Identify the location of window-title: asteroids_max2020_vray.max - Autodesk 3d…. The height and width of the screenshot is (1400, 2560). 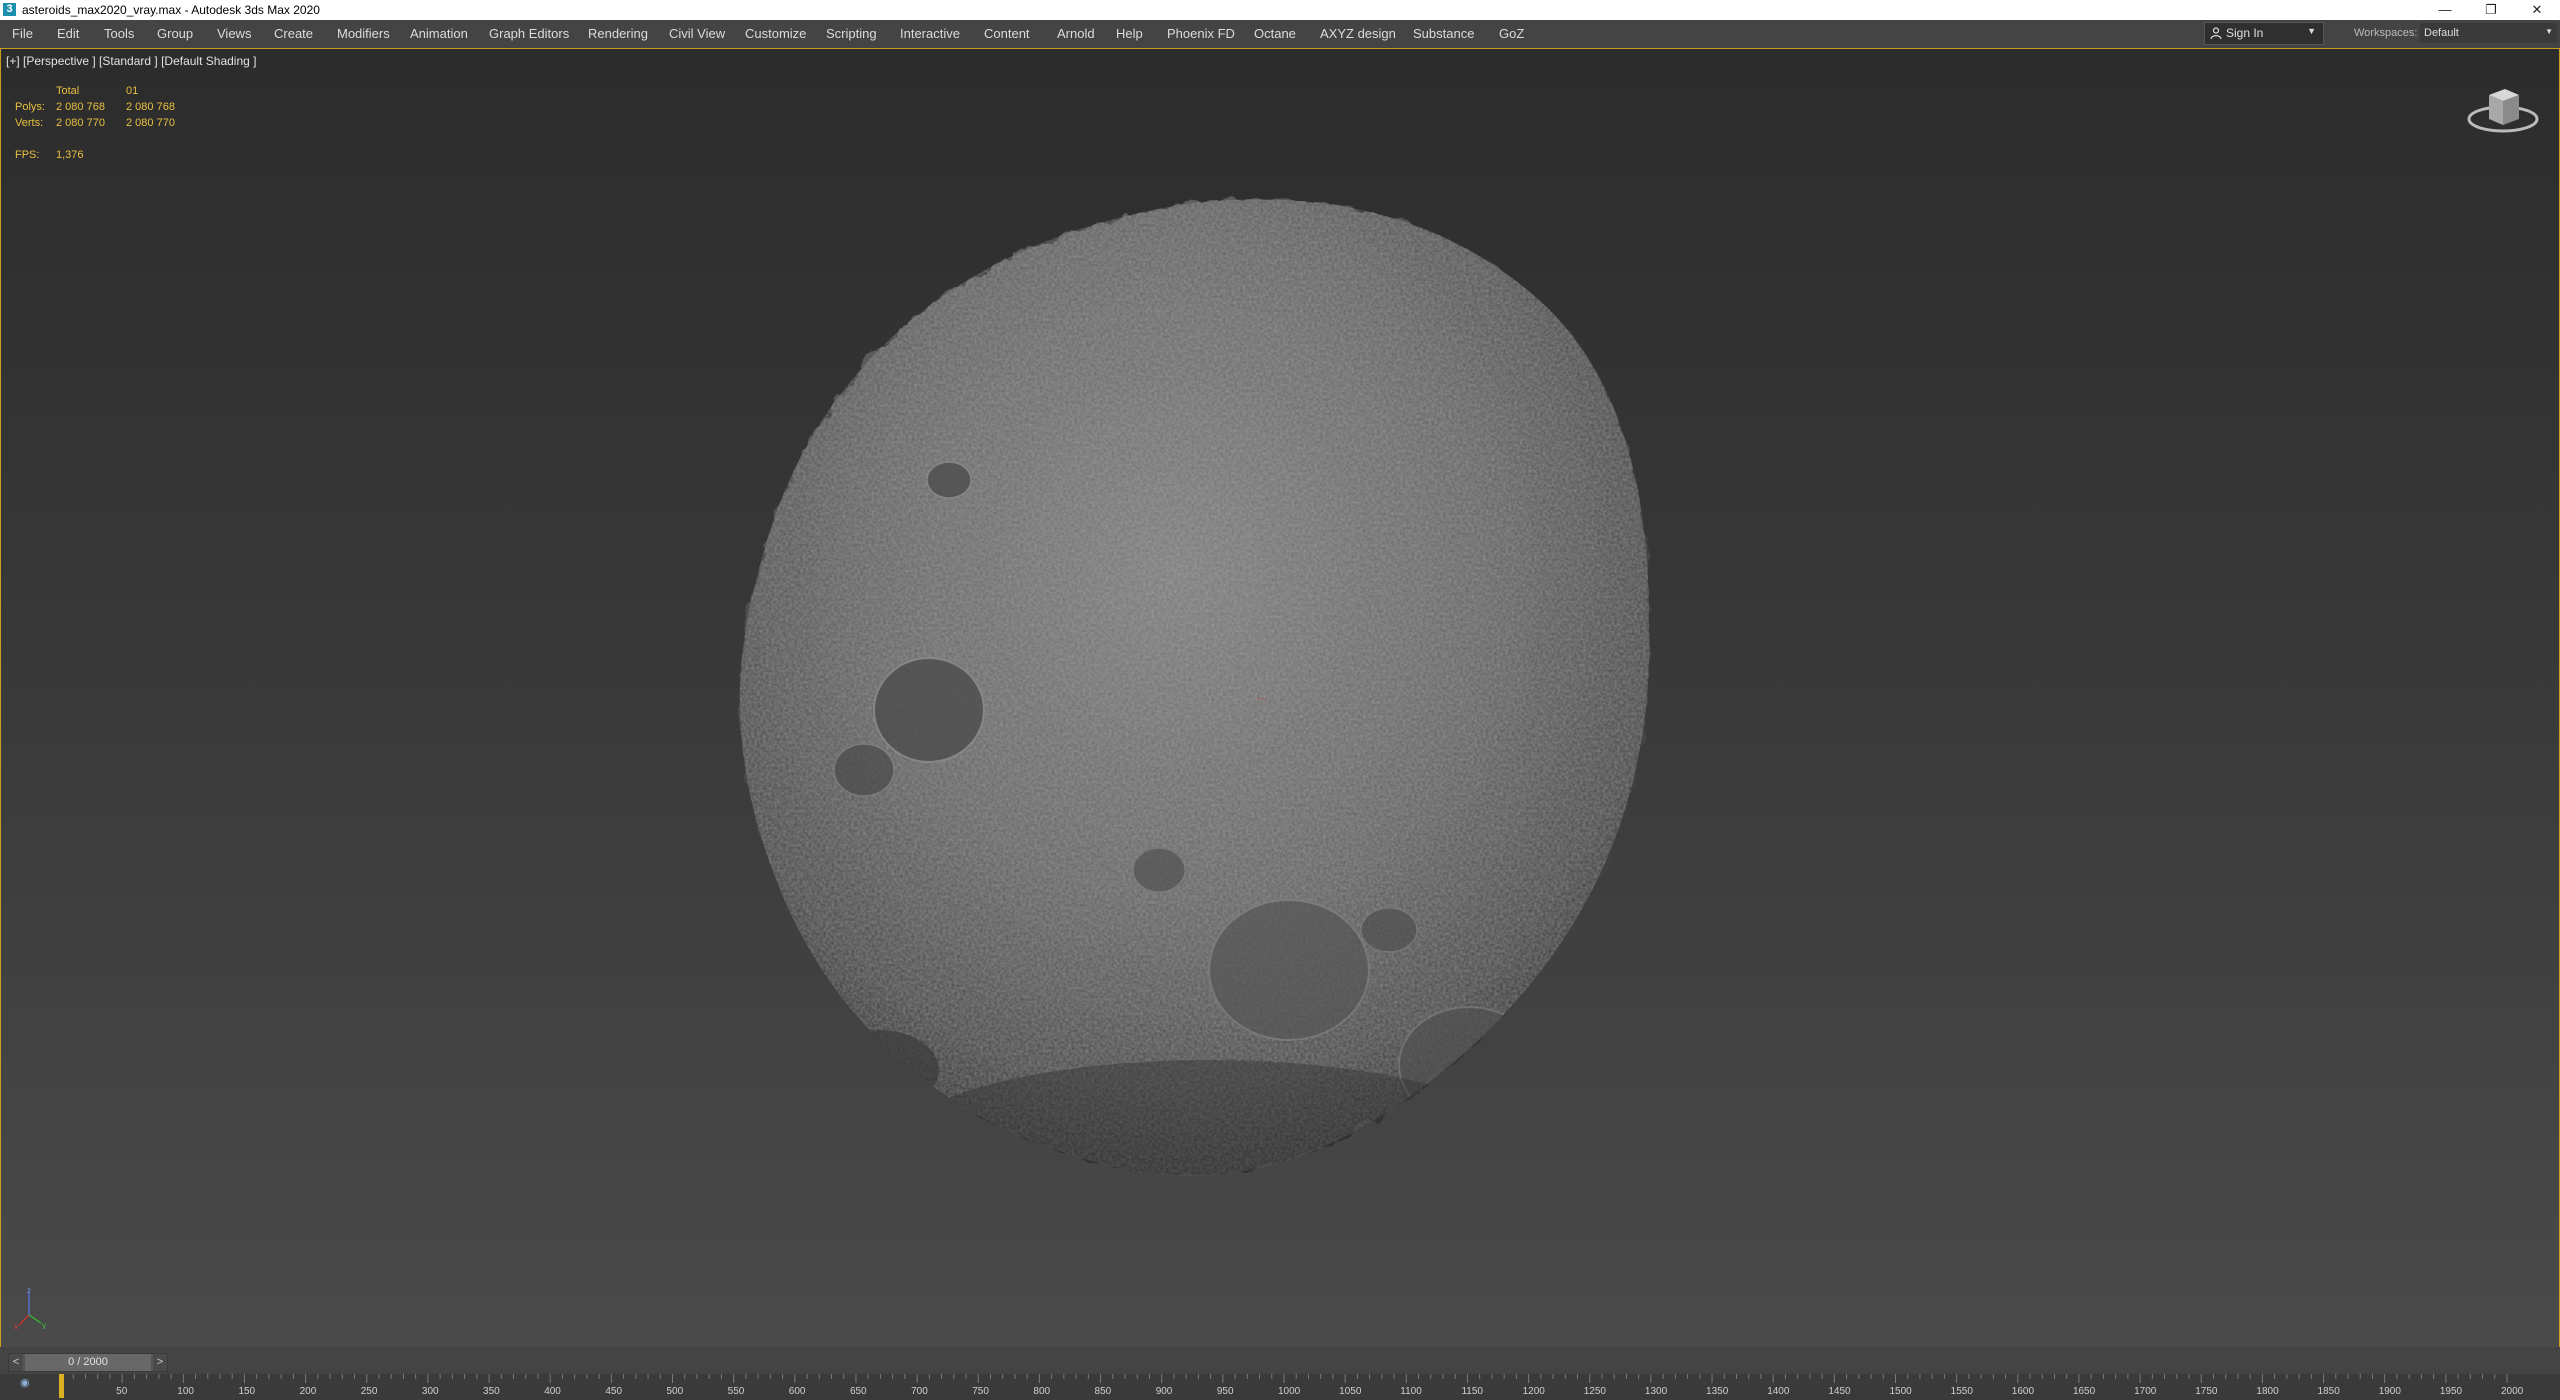
(171, 10).